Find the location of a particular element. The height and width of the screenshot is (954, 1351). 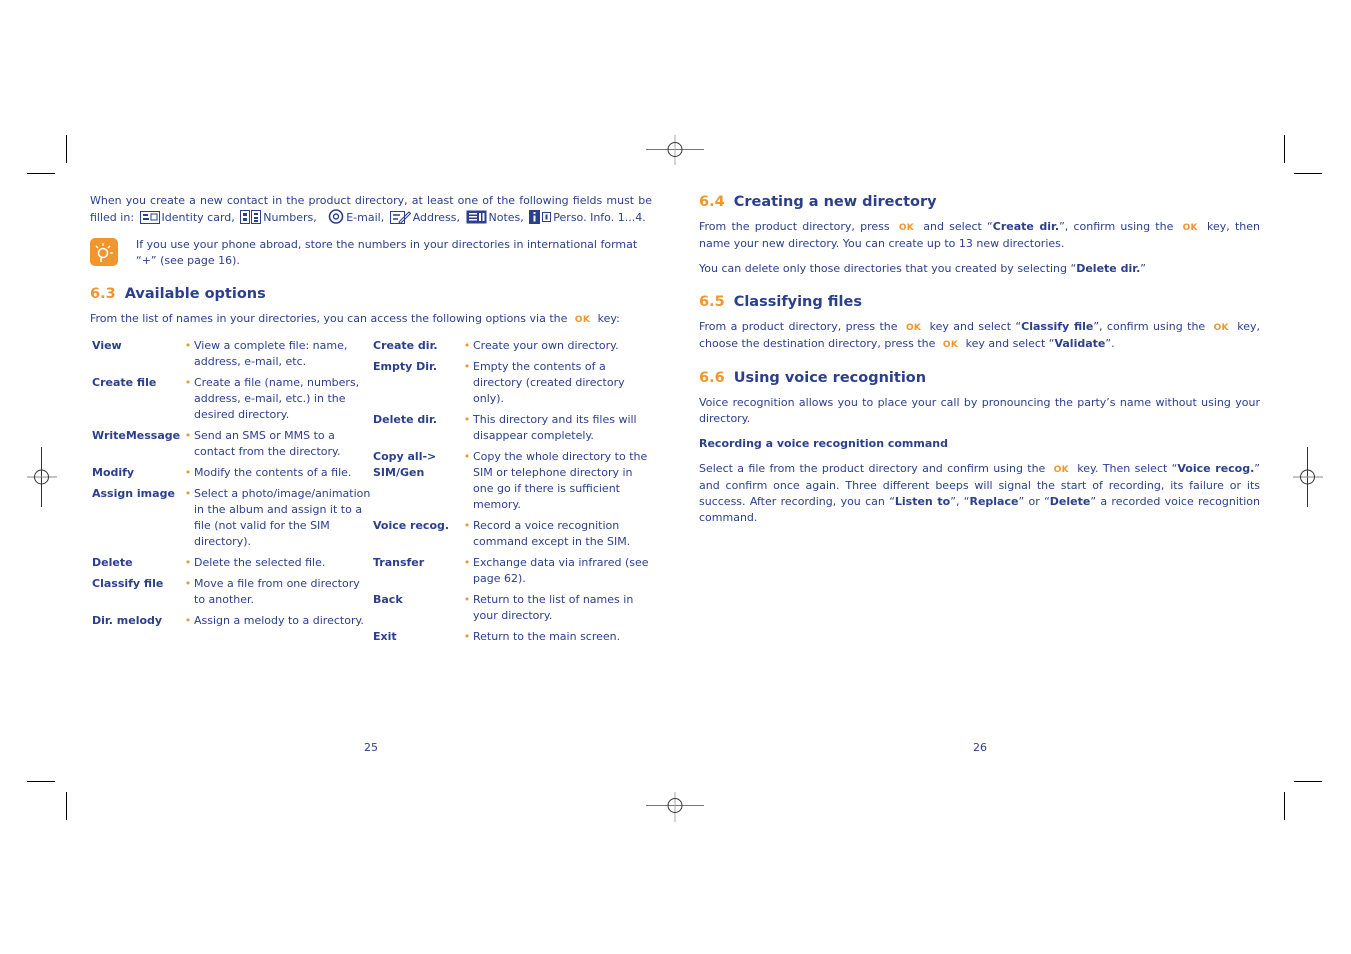

menu-term: Classify file is located at coordinates (1057, 326).